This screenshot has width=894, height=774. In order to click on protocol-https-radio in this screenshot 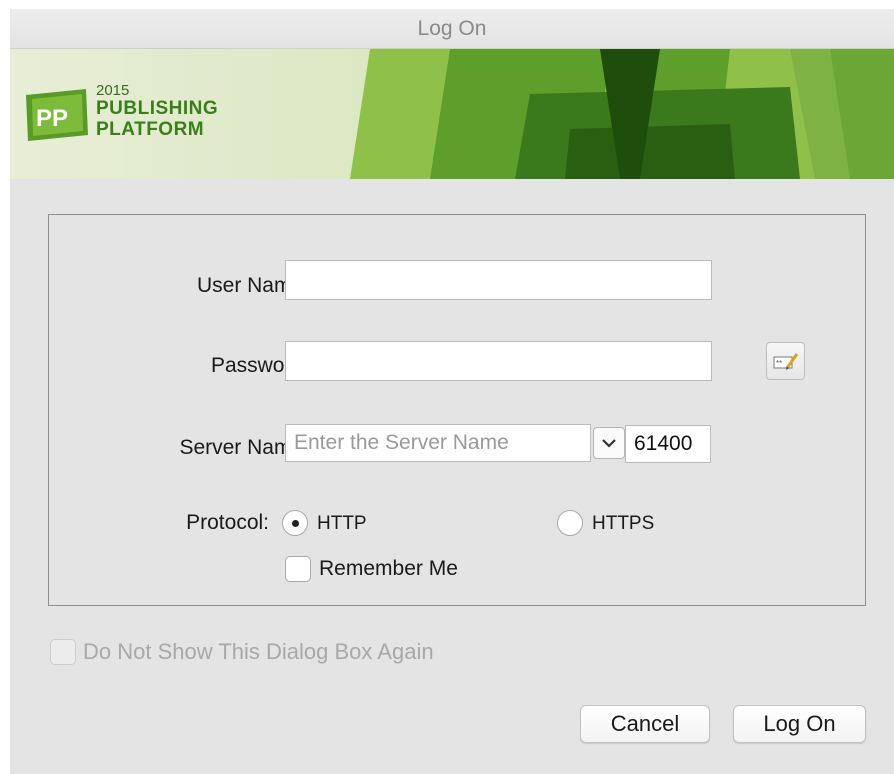, I will do `click(570, 523)`.